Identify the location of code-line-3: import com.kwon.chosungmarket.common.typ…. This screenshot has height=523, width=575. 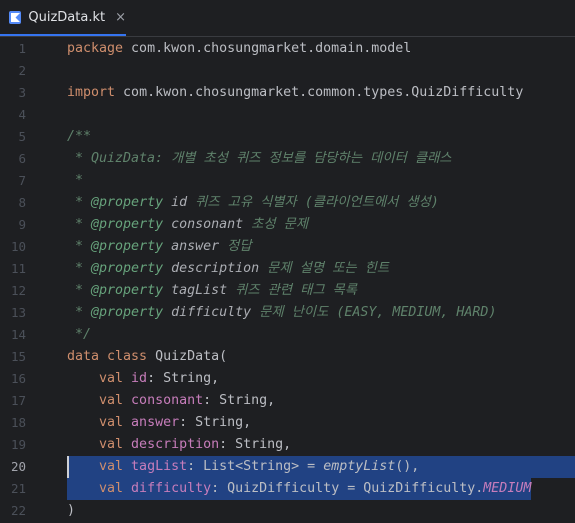
(295, 92).